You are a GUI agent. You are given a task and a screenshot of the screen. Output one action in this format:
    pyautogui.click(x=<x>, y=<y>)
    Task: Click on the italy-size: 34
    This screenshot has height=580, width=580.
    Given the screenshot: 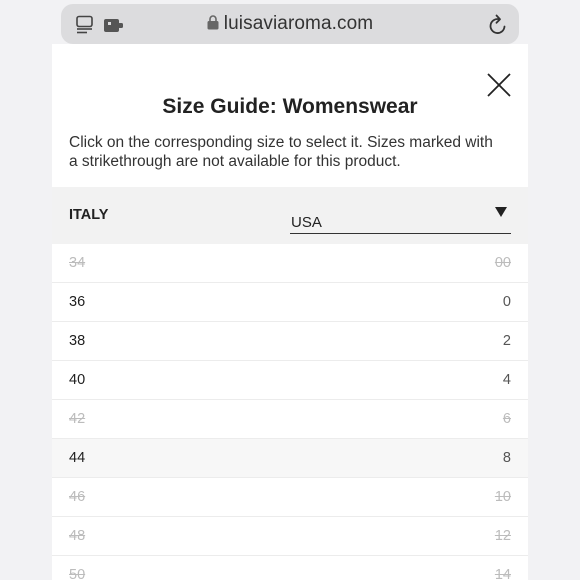 What is the action you would take?
    pyautogui.click(x=77, y=263)
    